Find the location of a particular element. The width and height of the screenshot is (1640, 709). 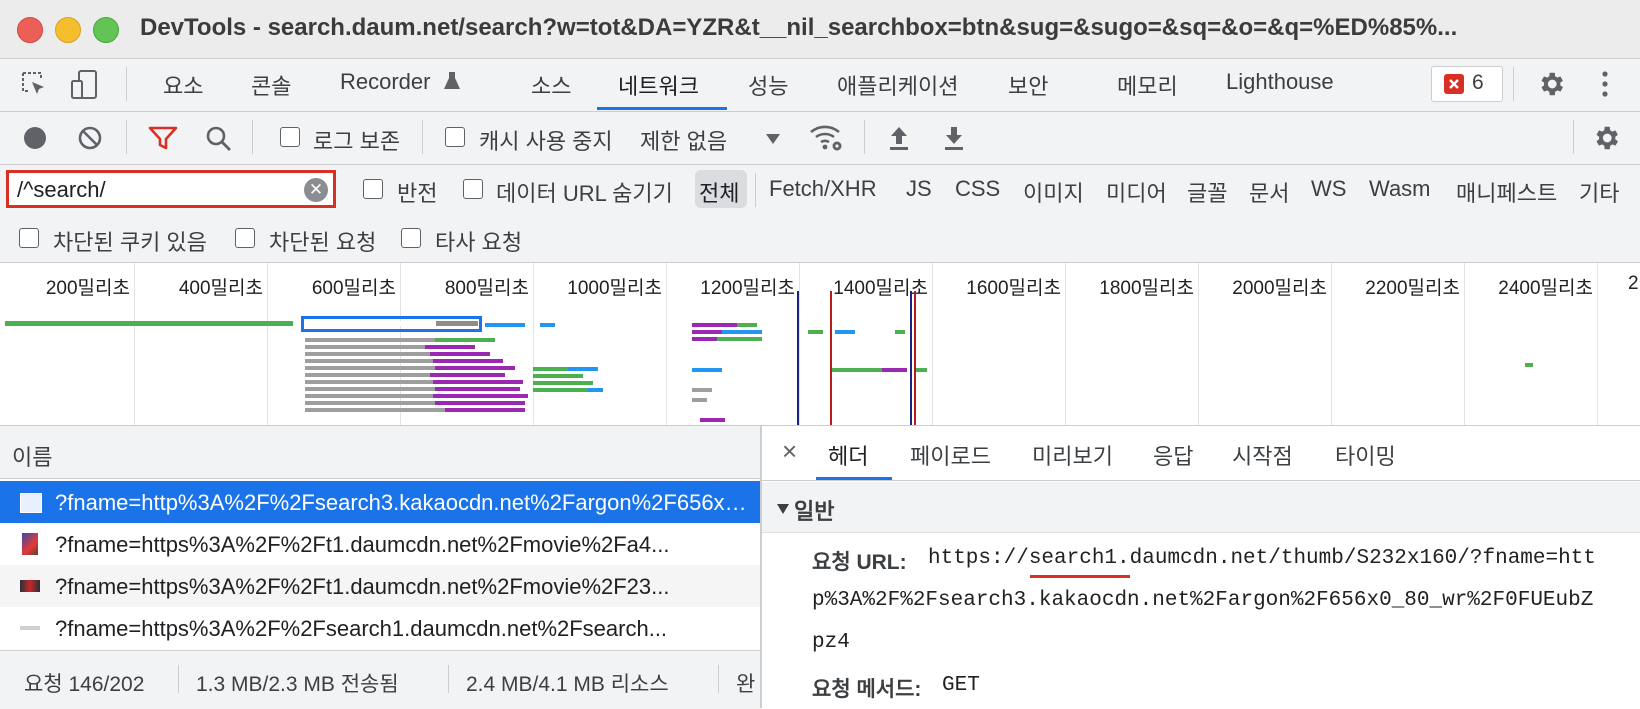

tab-elements: 요소 is located at coordinates (183, 85).